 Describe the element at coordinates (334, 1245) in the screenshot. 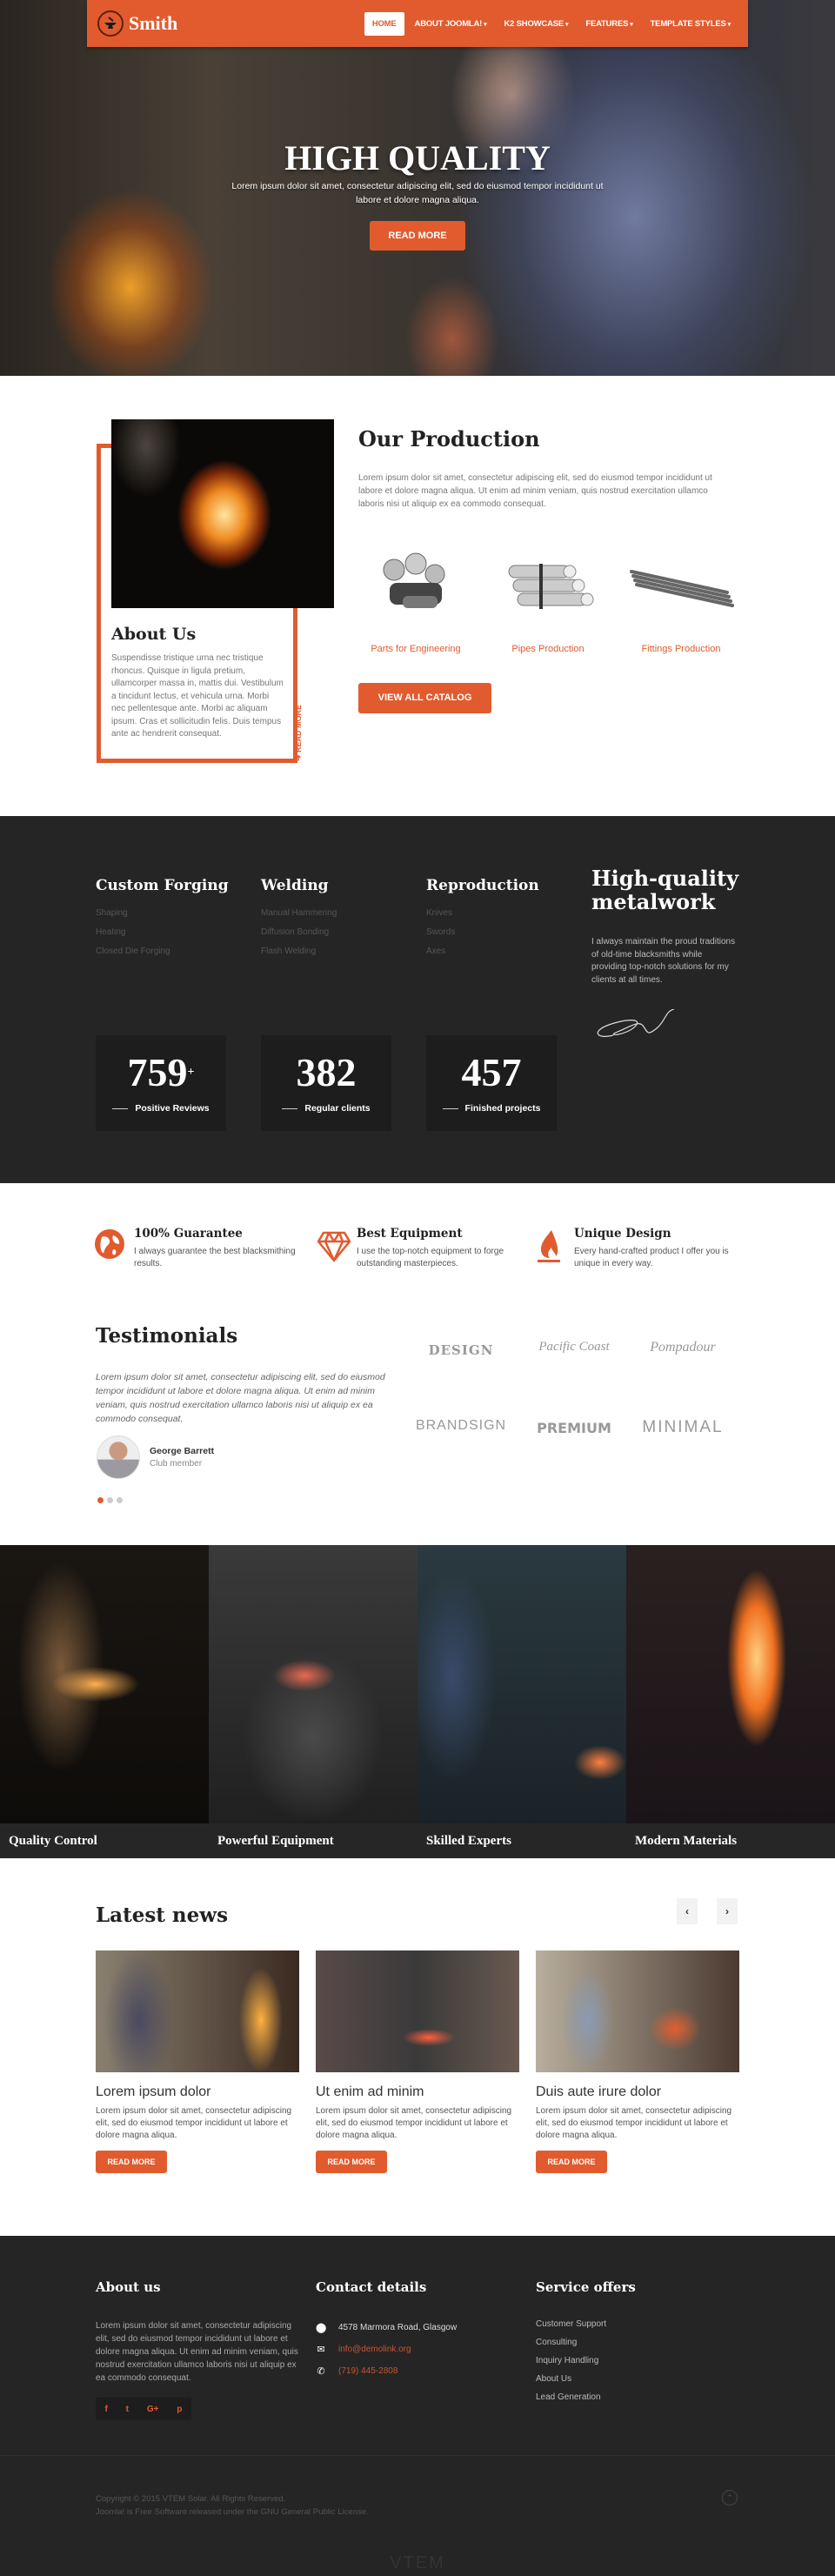

I see `diamond-icon` at that location.